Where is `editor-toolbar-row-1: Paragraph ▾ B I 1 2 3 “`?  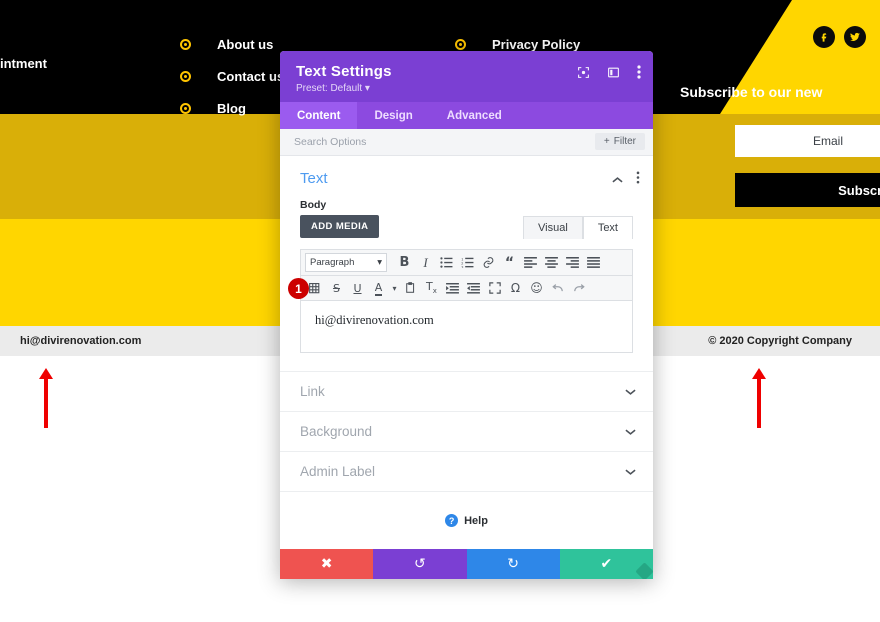
editor-toolbar-row-1: Paragraph ▾ B I 1 2 3 “ is located at coordinates (466, 262).